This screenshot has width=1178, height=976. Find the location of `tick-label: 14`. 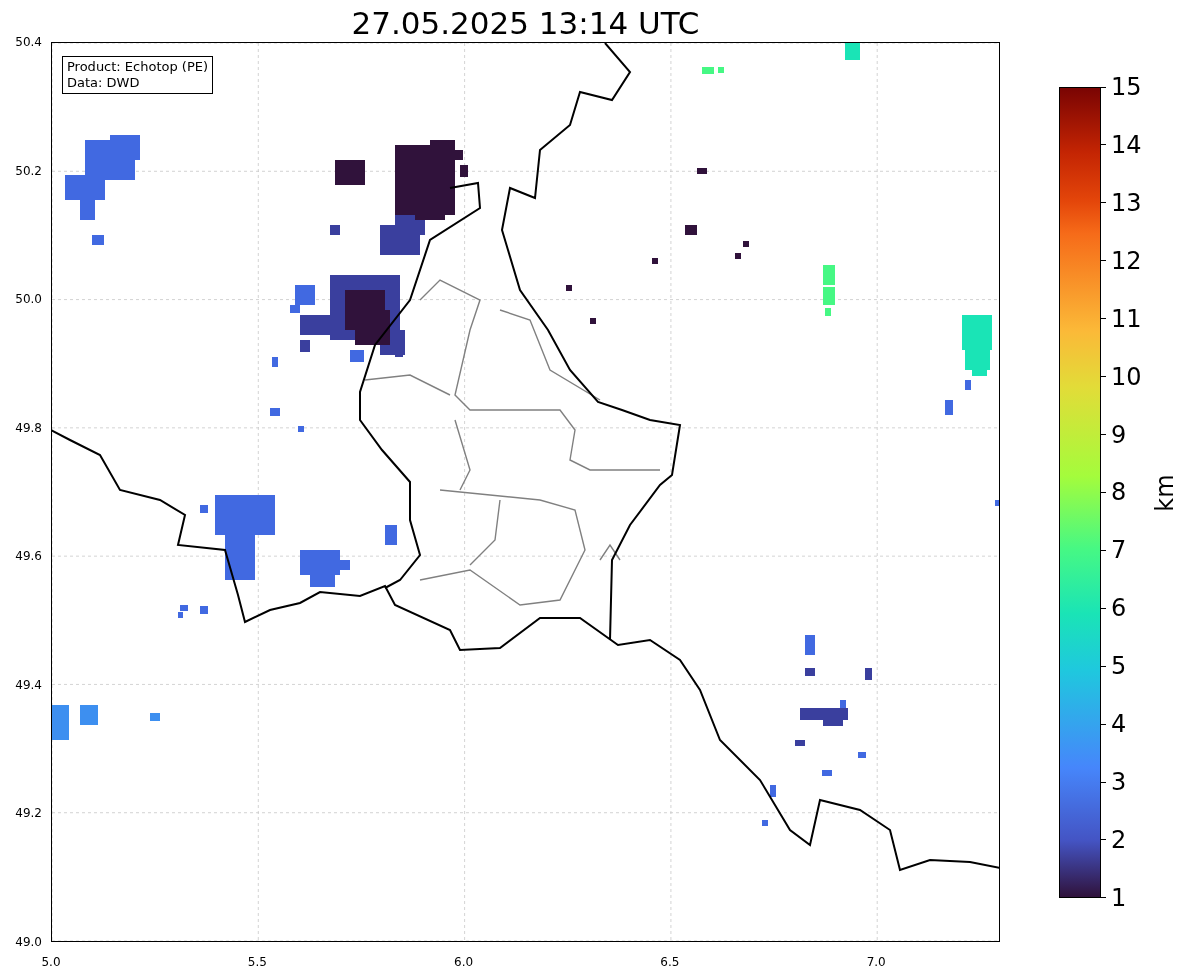

tick-label: 14 is located at coordinates (1126, 144).